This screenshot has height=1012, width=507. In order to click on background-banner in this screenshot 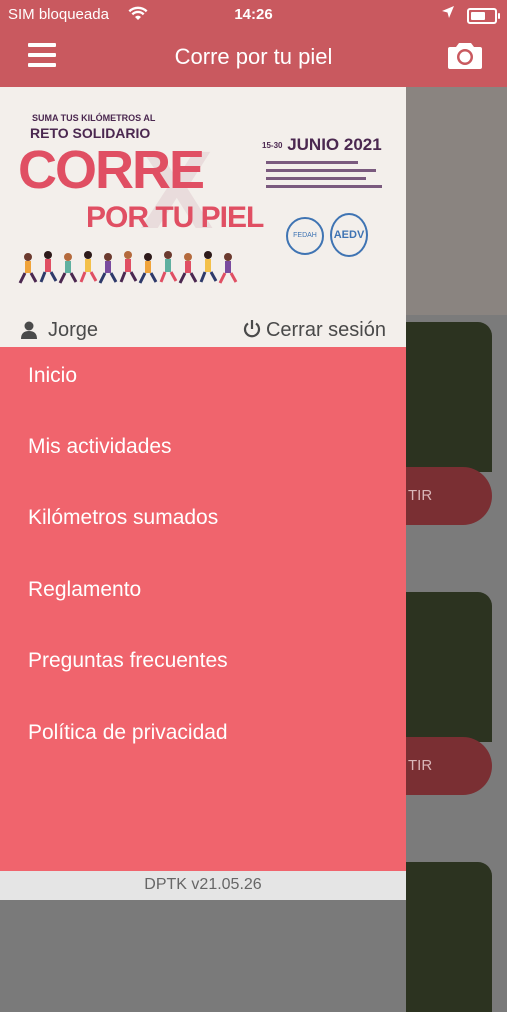, I will do `click(456, 201)`.